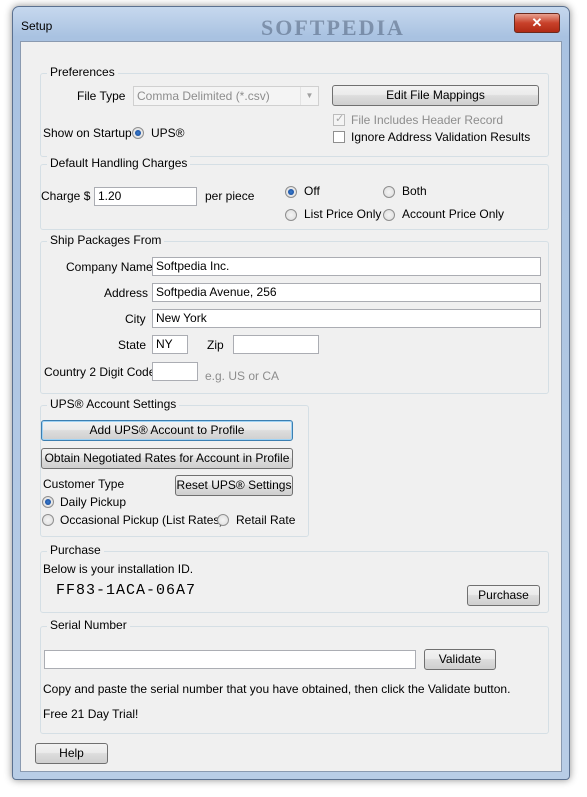  What do you see at coordinates (48, 502) in the screenshot?
I see `daily-pickup-radio` at bounding box center [48, 502].